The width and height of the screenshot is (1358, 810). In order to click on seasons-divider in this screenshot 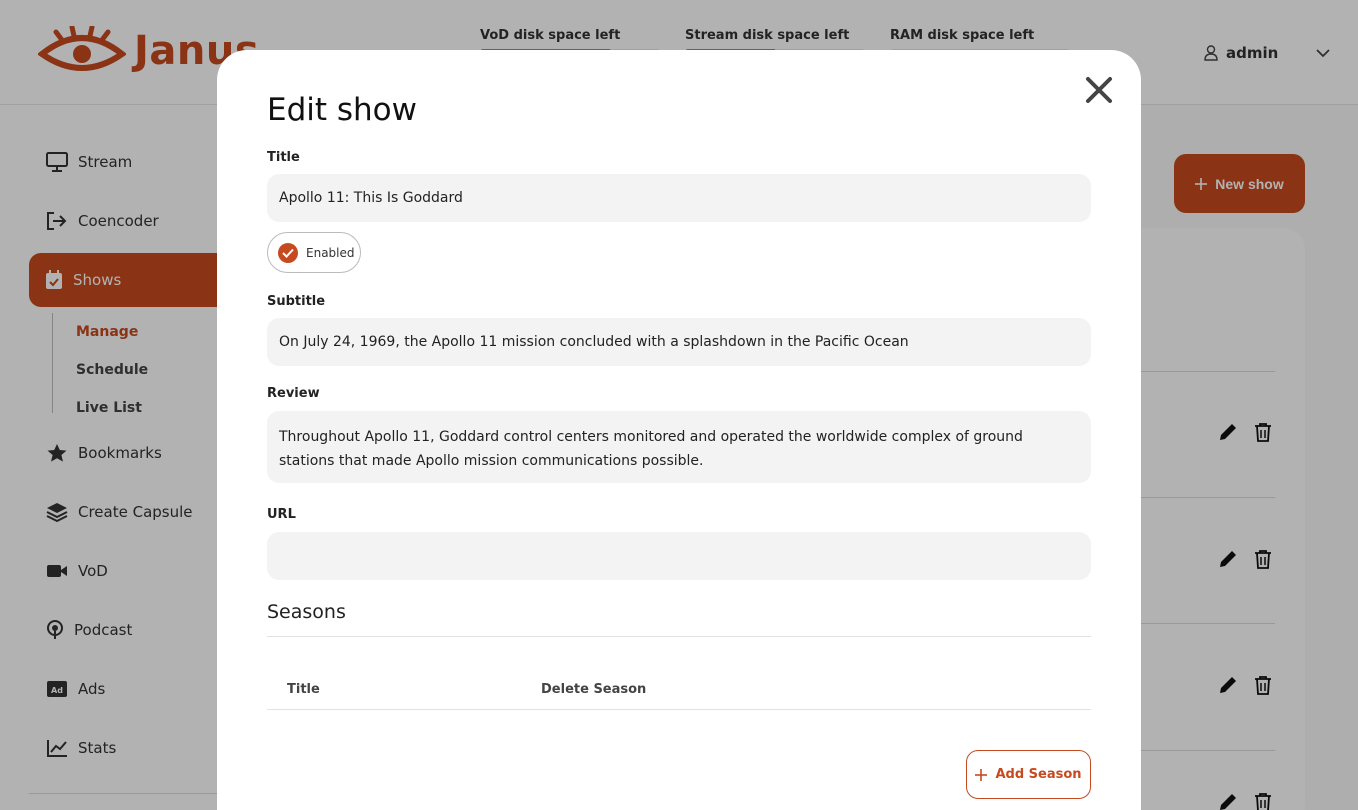, I will do `click(679, 636)`.